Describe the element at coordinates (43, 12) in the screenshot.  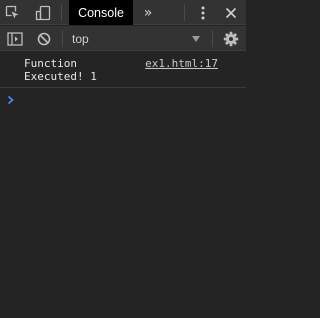
I see `device-toolbar-icon` at that location.